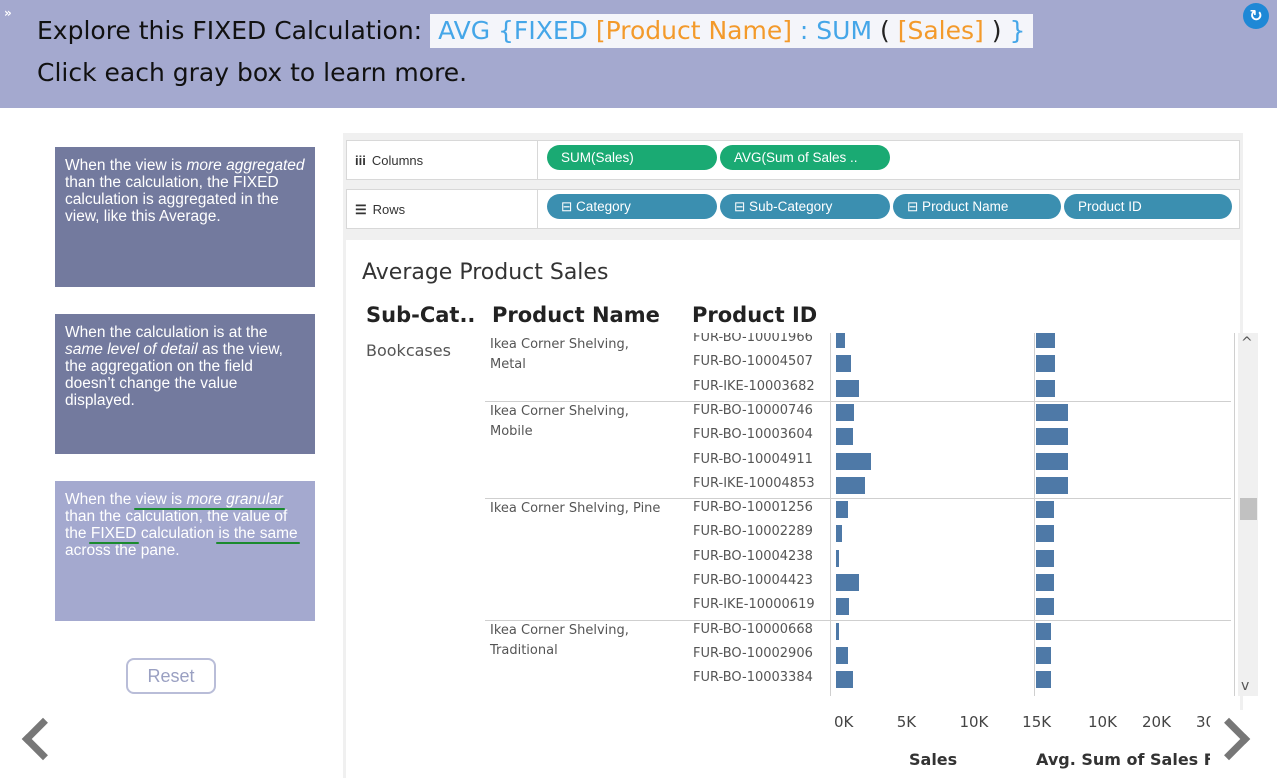 The image size is (1277, 778). Describe the element at coordinates (805, 206) in the screenshot. I see `pill-sub-category: ⊟ Sub-Category` at that location.